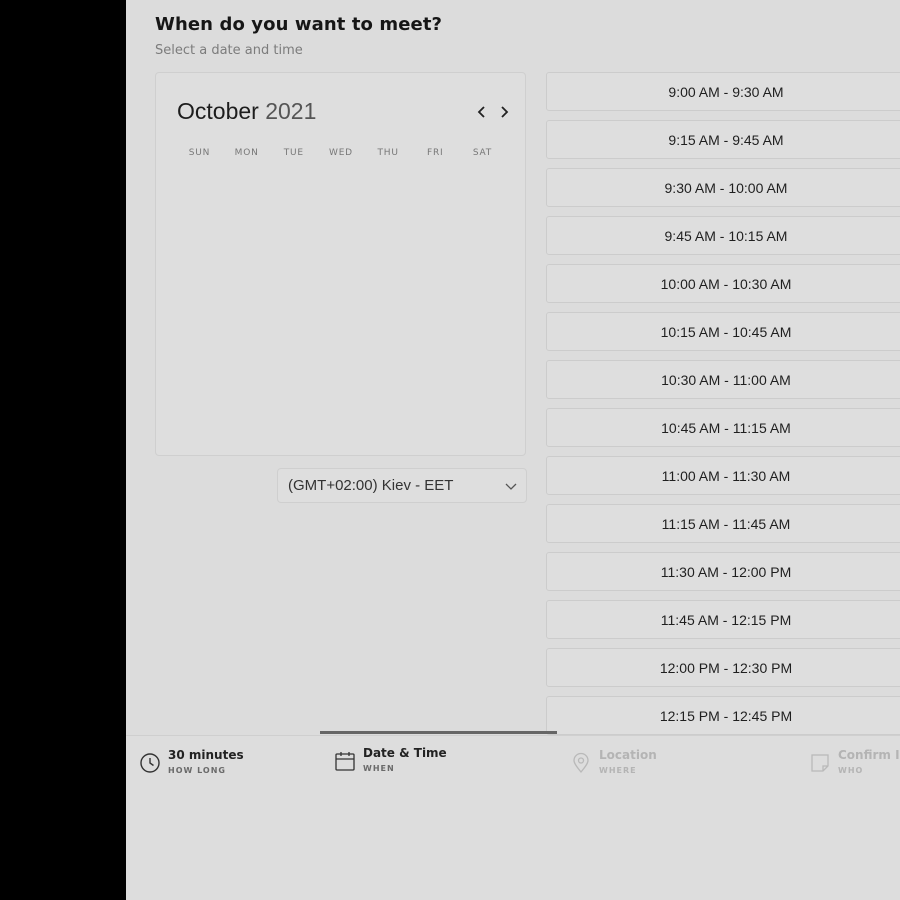  I want to click on next-month-button, so click(504, 112).